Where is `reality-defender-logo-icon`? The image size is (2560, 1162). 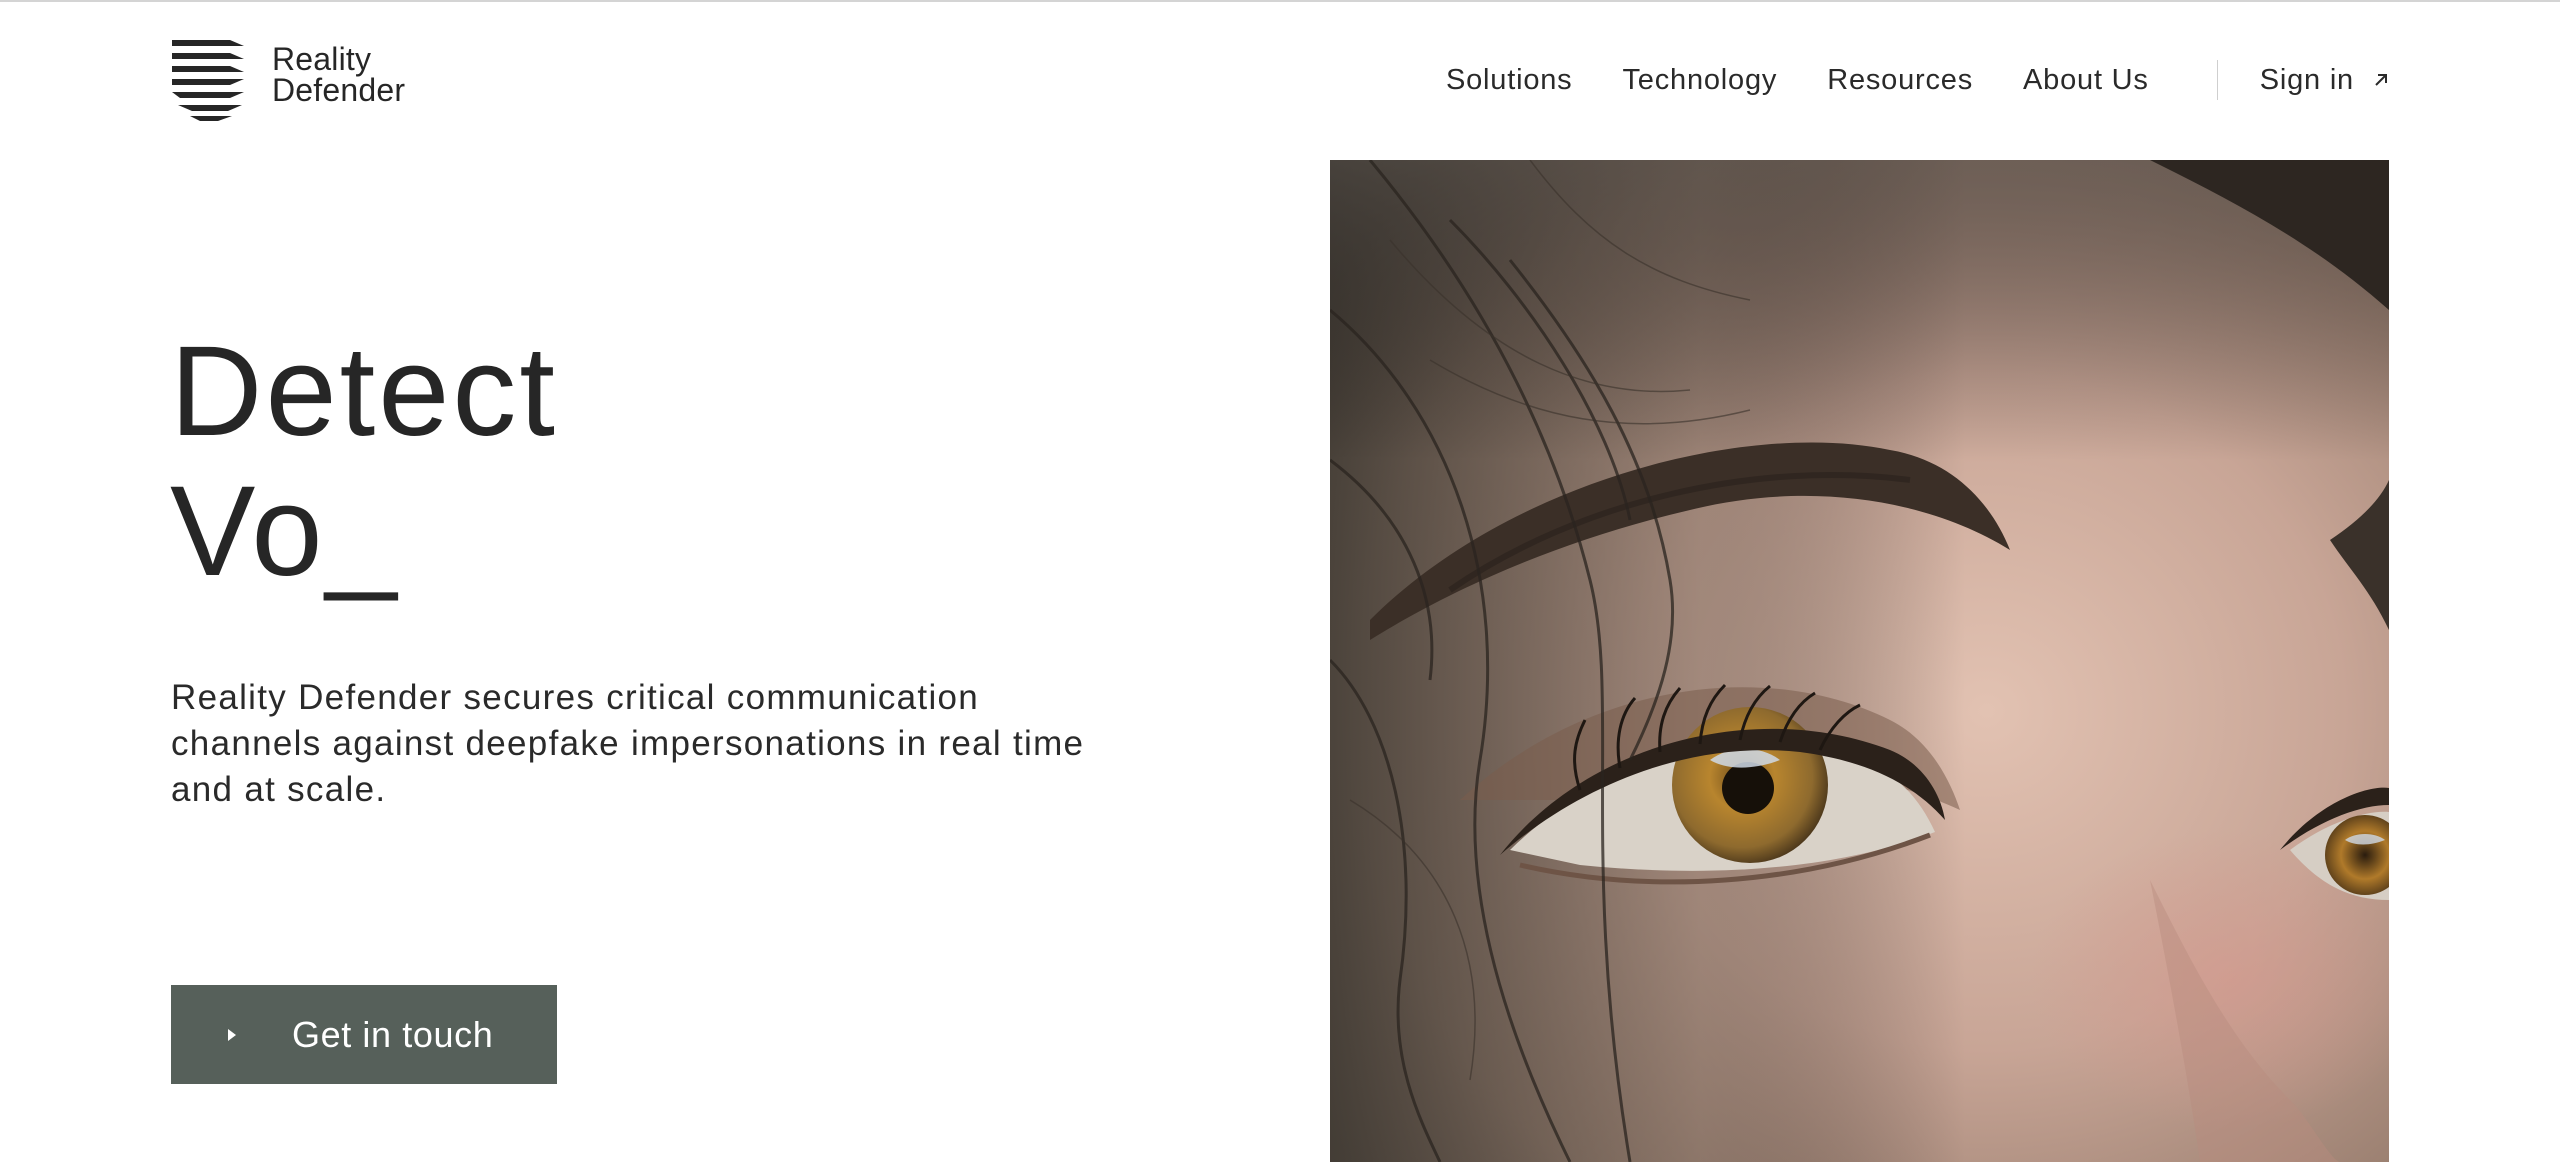
reality-defender-logo-icon is located at coordinates (208, 80).